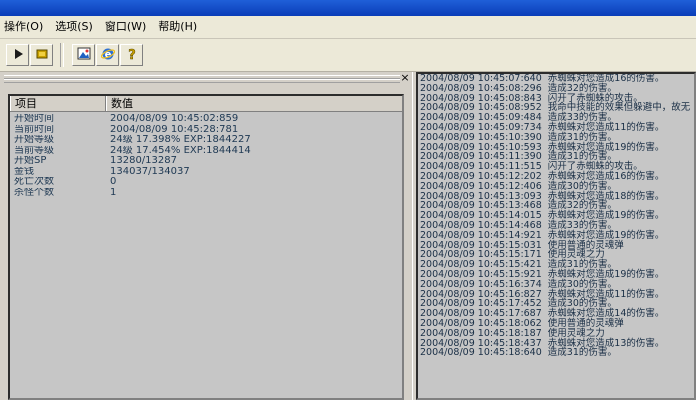 Image resolution: width=696 pixels, height=400 pixels. I want to click on list-item: 开始等级 24级 17.398% EXP:1844227, so click(206, 140).